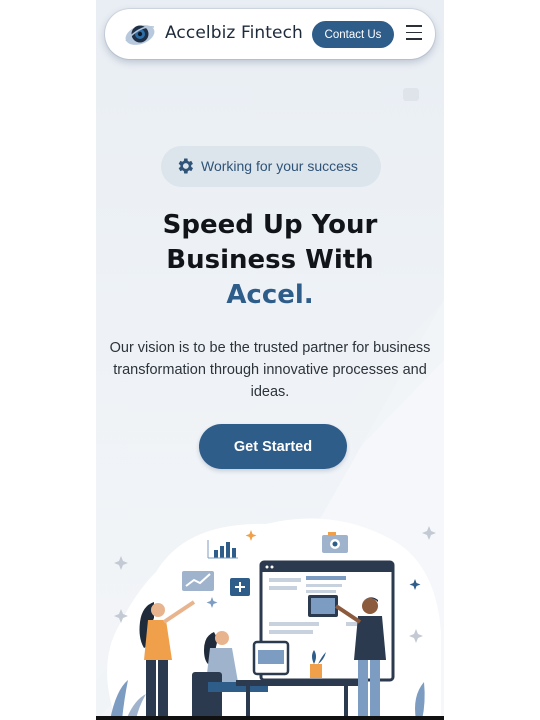 This screenshot has width=540, height=720. I want to click on tagline-text: Working for your success, so click(279, 166).